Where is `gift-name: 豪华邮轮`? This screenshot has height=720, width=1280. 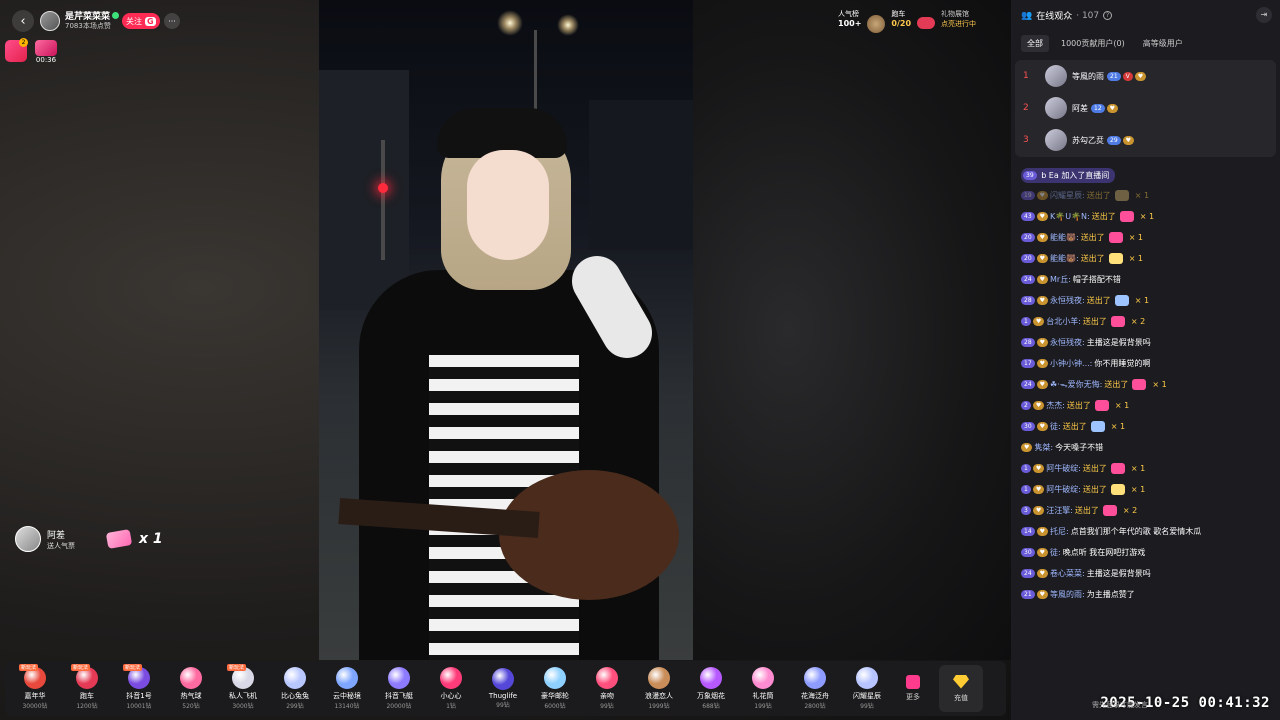
gift-name: 豪华邮轮 is located at coordinates (555, 696).